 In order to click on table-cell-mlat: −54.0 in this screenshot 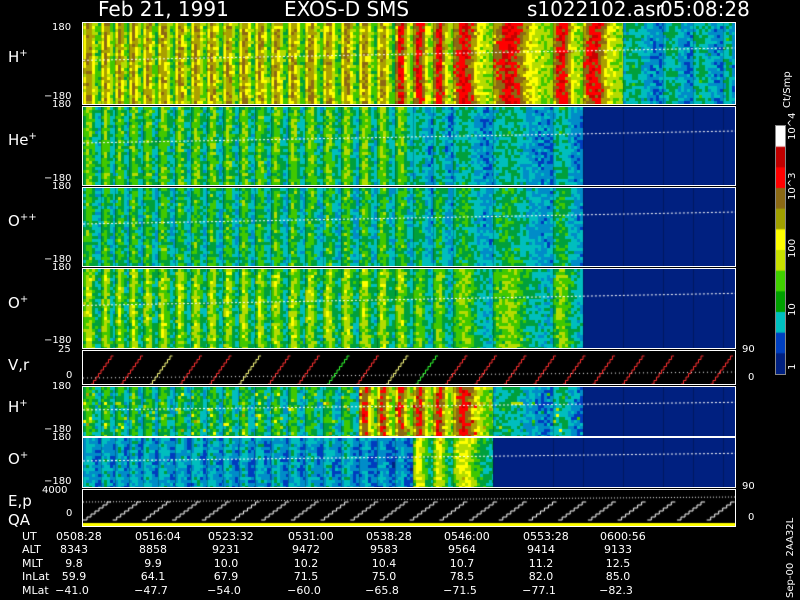, I will do `click(224, 590)`.